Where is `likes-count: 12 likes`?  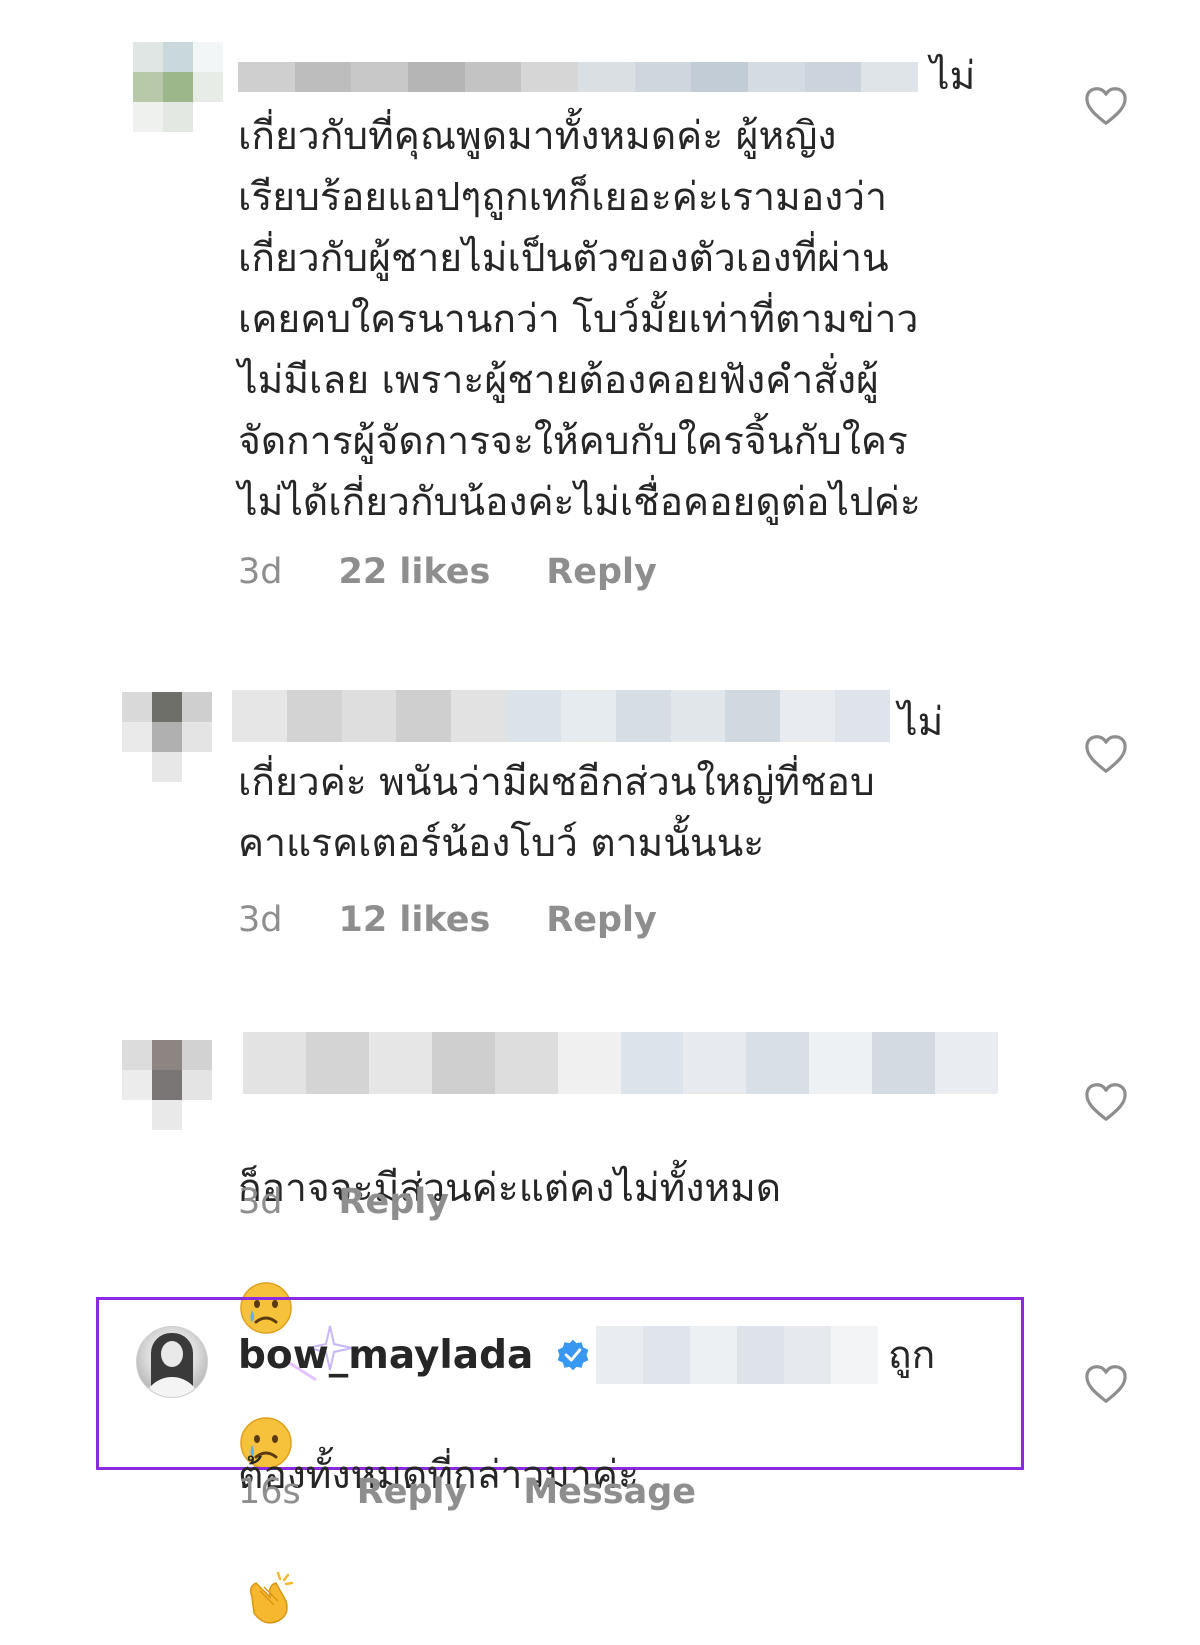
likes-count: 12 likes is located at coordinates (415, 920).